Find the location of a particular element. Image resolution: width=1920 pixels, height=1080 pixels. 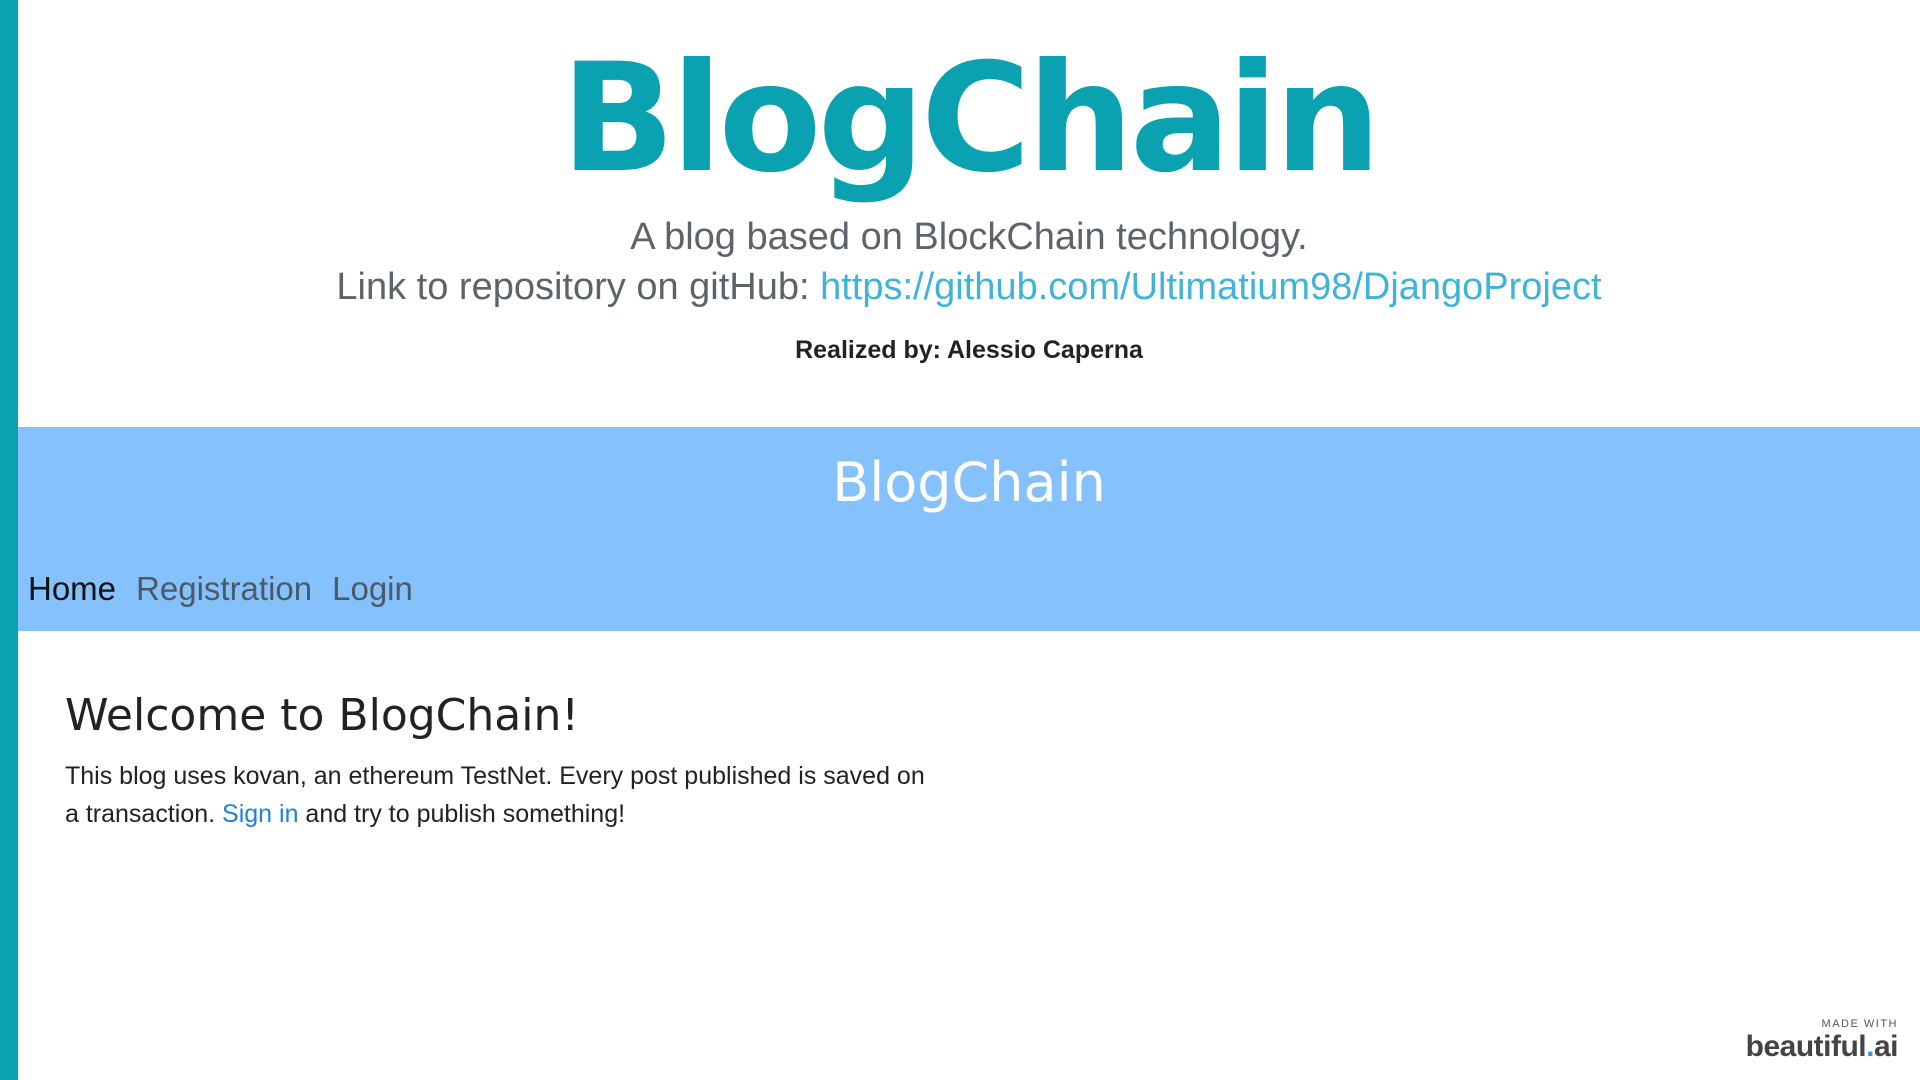

credits: Realized by: Alessio Caperna is located at coordinates (969, 350).